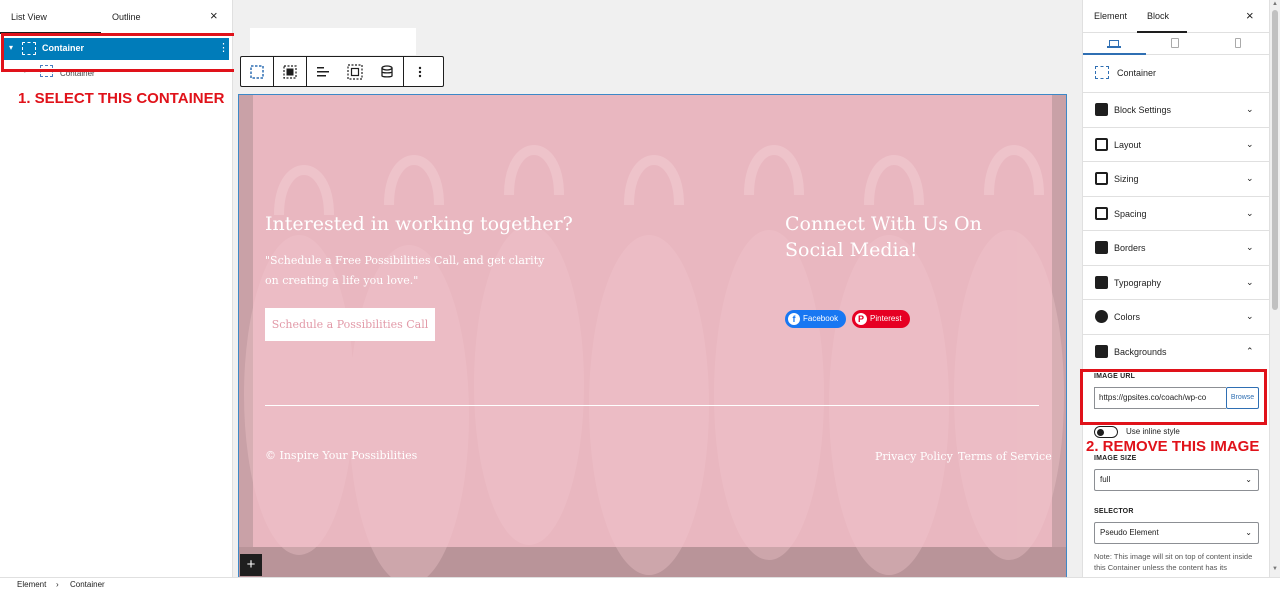 The height and width of the screenshot is (591, 1280). Describe the element at coordinates (87, 584) in the screenshot. I see `breadcrumb-container: Container` at that location.